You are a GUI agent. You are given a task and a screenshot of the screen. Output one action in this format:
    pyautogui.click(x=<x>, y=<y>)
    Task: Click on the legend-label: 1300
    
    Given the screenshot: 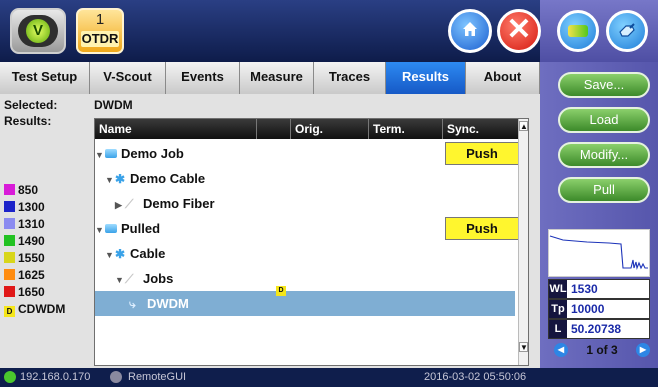 What is the action you would take?
    pyautogui.click(x=31, y=207)
    